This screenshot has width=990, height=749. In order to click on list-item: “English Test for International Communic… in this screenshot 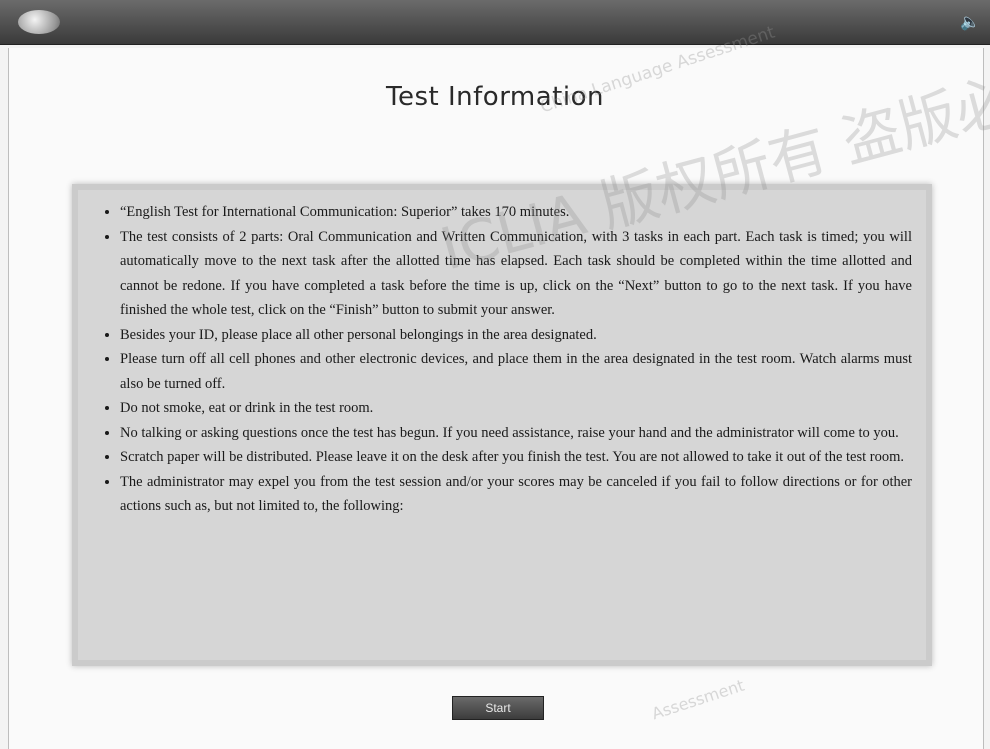, I will do `click(516, 212)`.